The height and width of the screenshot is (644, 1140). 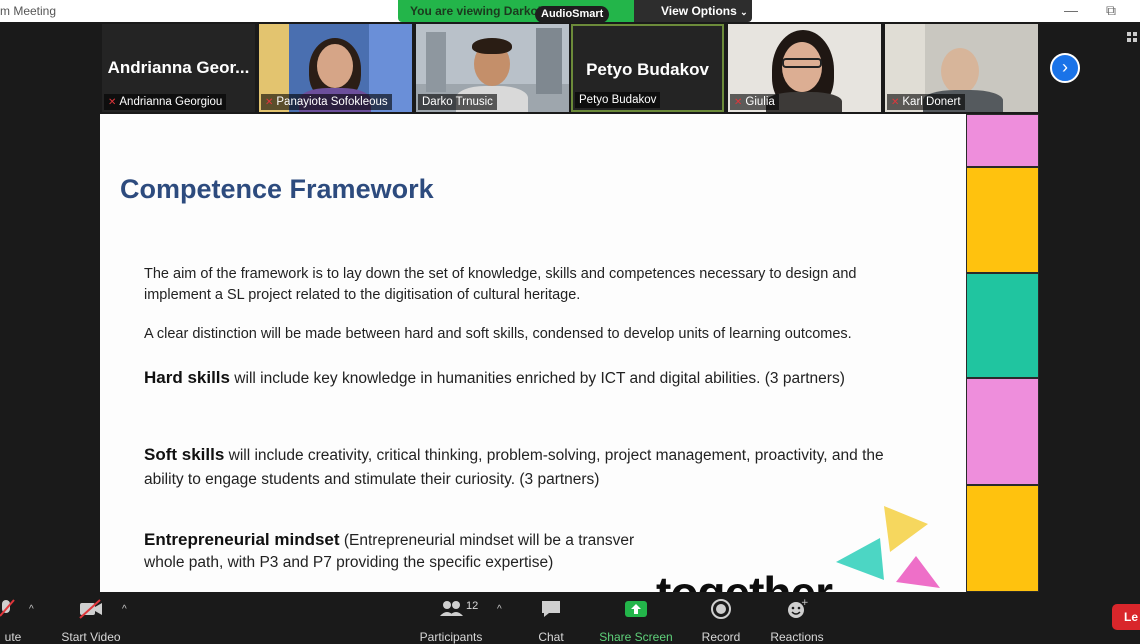 What do you see at coordinates (28, 11) in the screenshot?
I see `window-title: m Meeting` at bounding box center [28, 11].